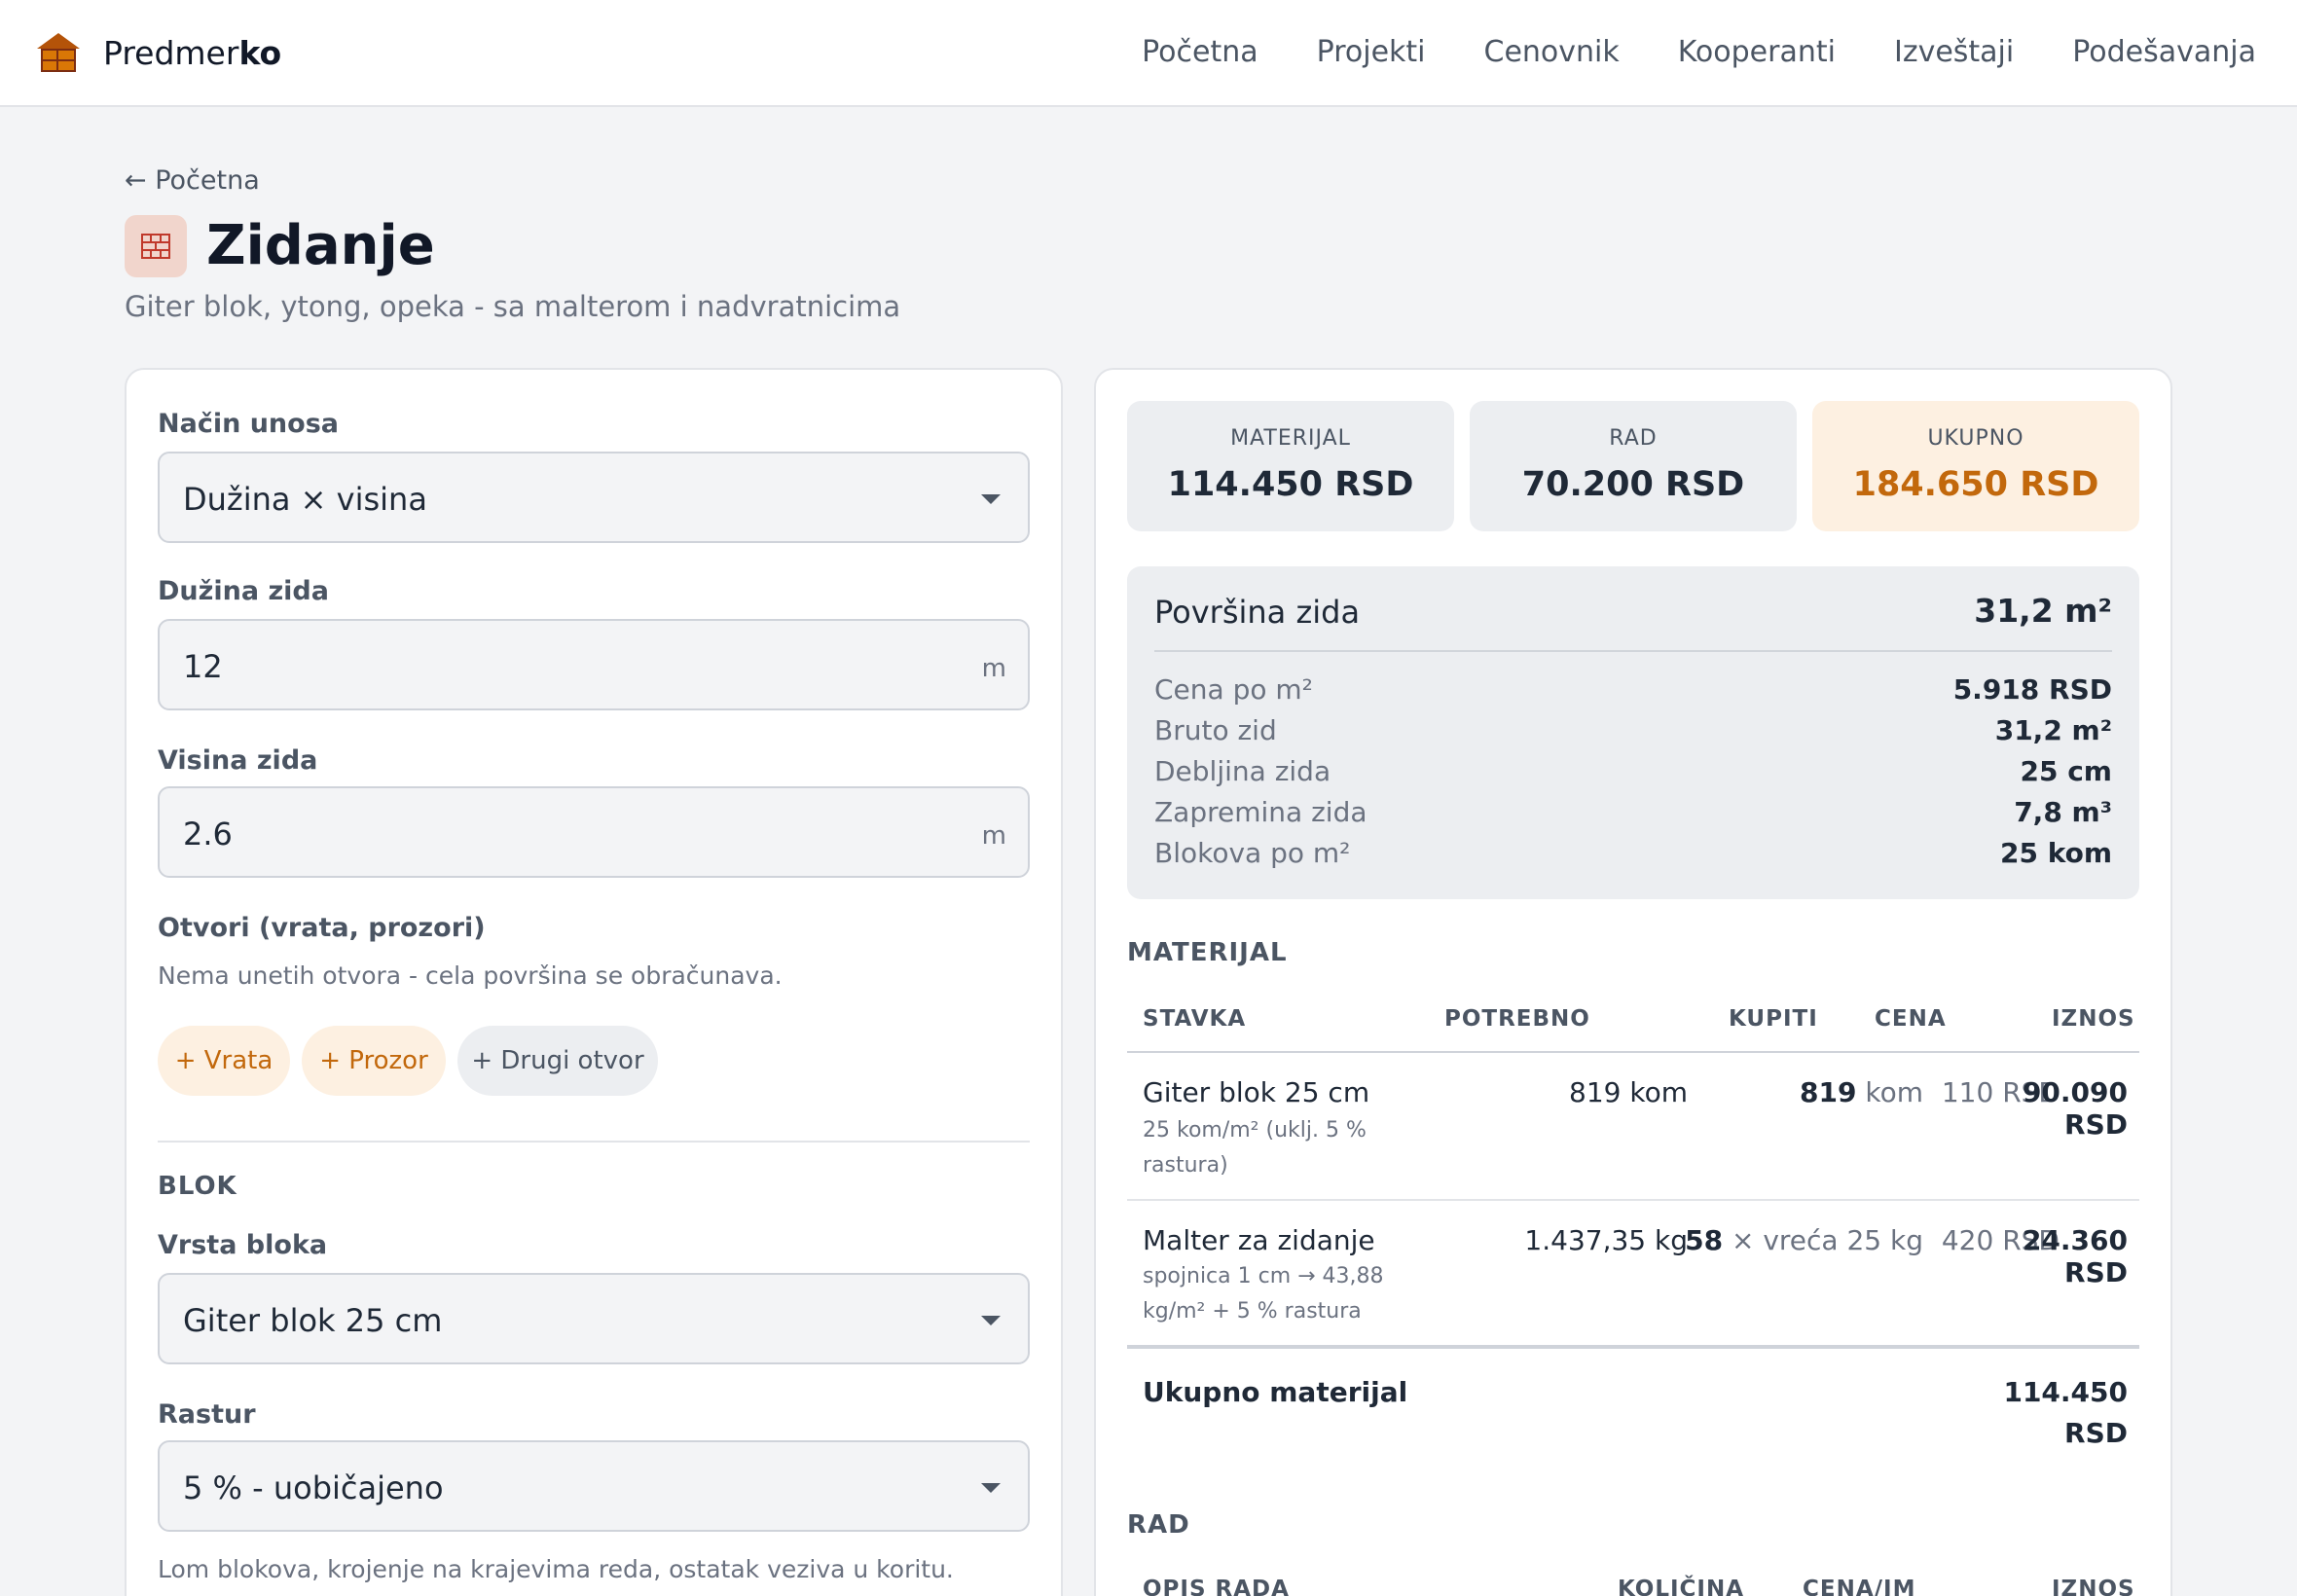  Describe the element at coordinates (249, 424) in the screenshot. I see `input-mode-label: Način unosa` at that location.